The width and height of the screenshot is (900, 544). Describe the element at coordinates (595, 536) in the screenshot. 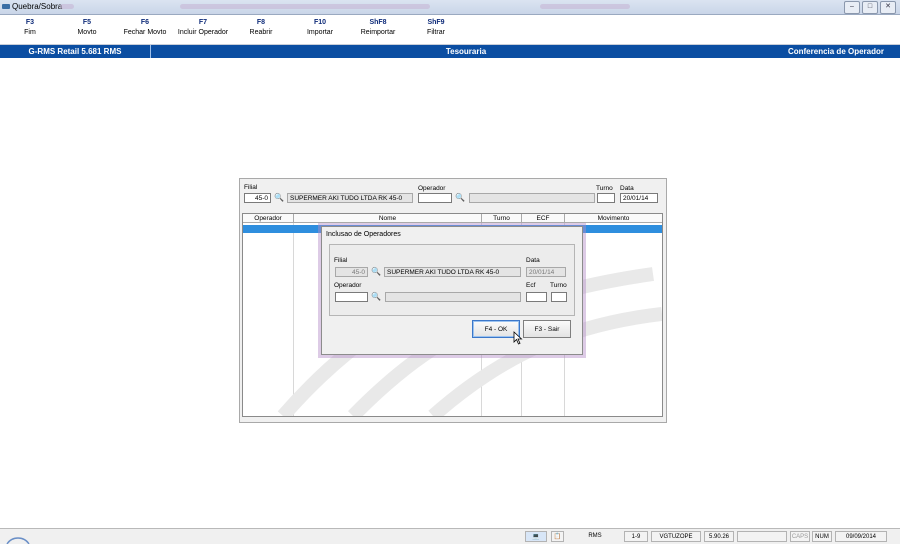

I see `status-app: RMS` at that location.